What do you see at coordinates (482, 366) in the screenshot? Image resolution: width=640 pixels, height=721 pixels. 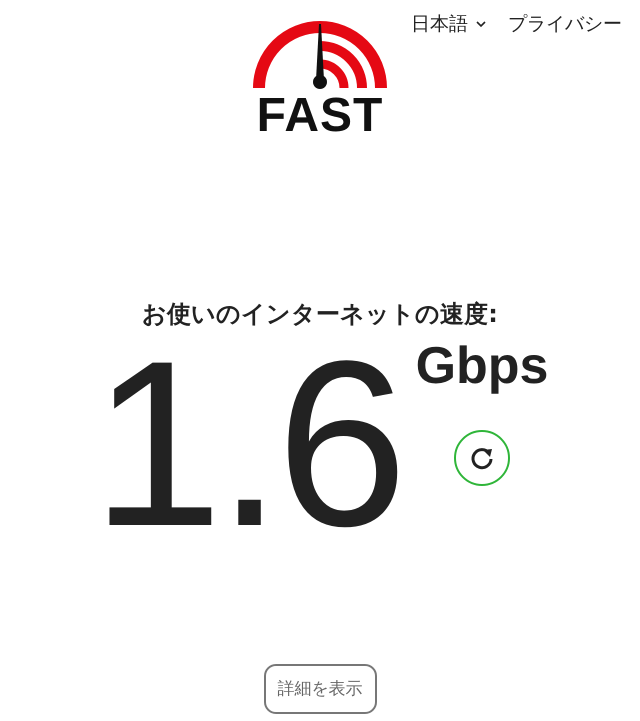 I see `speed-unit: Gbps` at bounding box center [482, 366].